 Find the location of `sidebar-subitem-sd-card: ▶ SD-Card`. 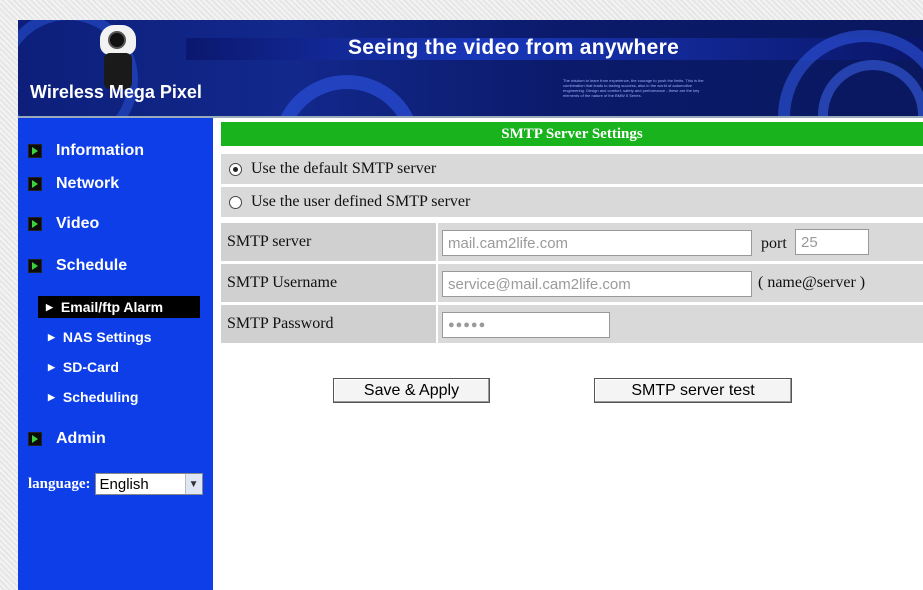

sidebar-subitem-sd-card: ▶ SD-Card is located at coordinates (83, 367).